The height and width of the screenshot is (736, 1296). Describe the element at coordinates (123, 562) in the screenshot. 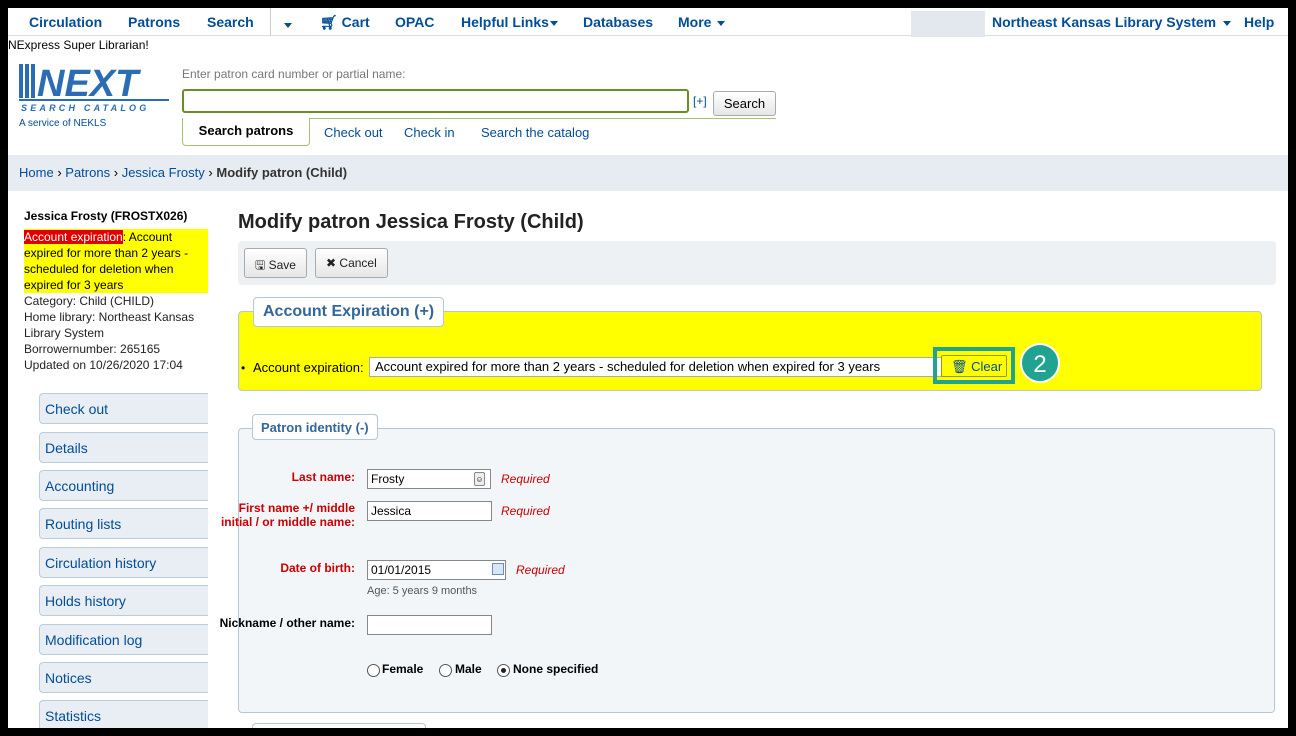

I see `menu-circulation-history: Circulation history` at that location.